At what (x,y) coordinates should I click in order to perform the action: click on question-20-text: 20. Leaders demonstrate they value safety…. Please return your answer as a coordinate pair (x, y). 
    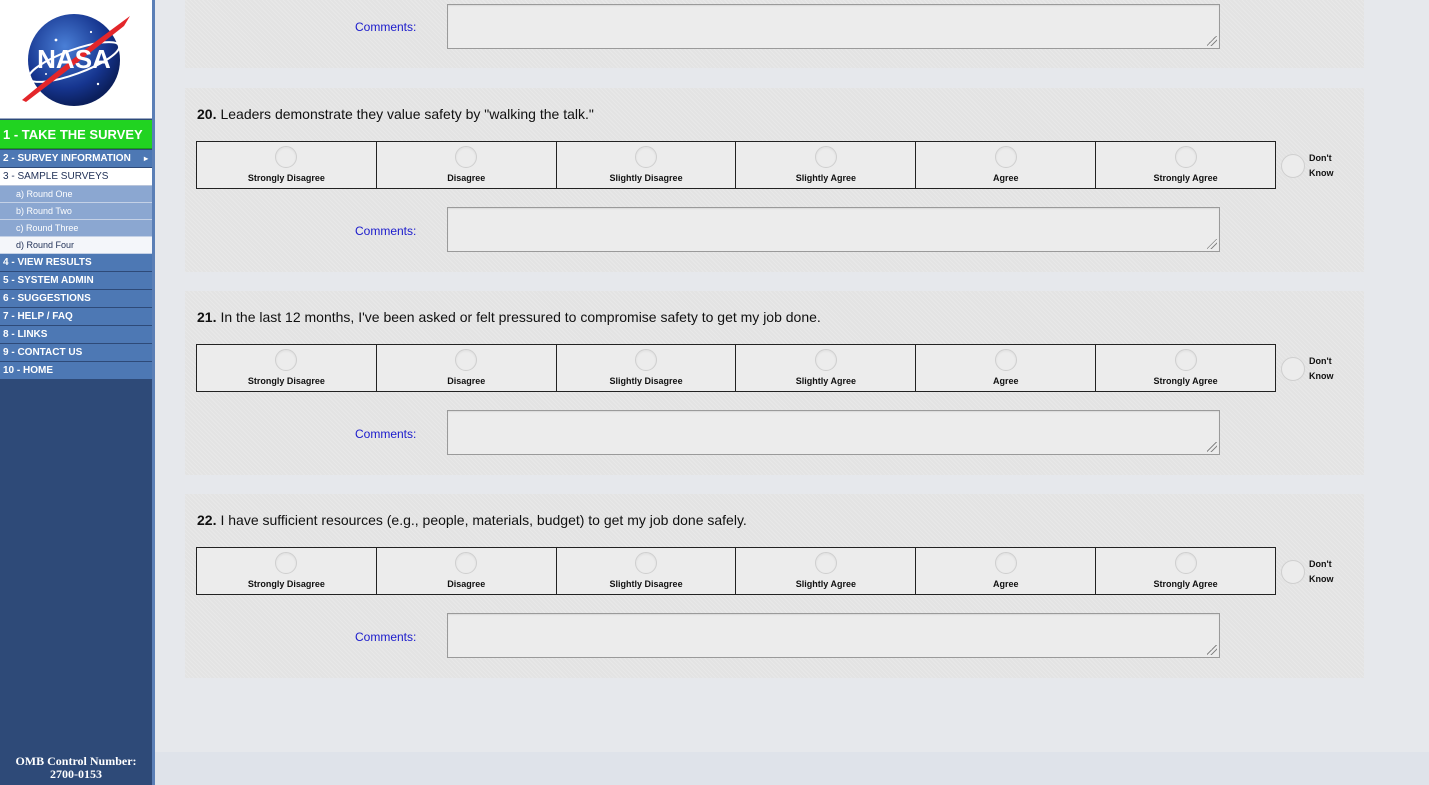
    Looking at the image, I should click on (395, 114).